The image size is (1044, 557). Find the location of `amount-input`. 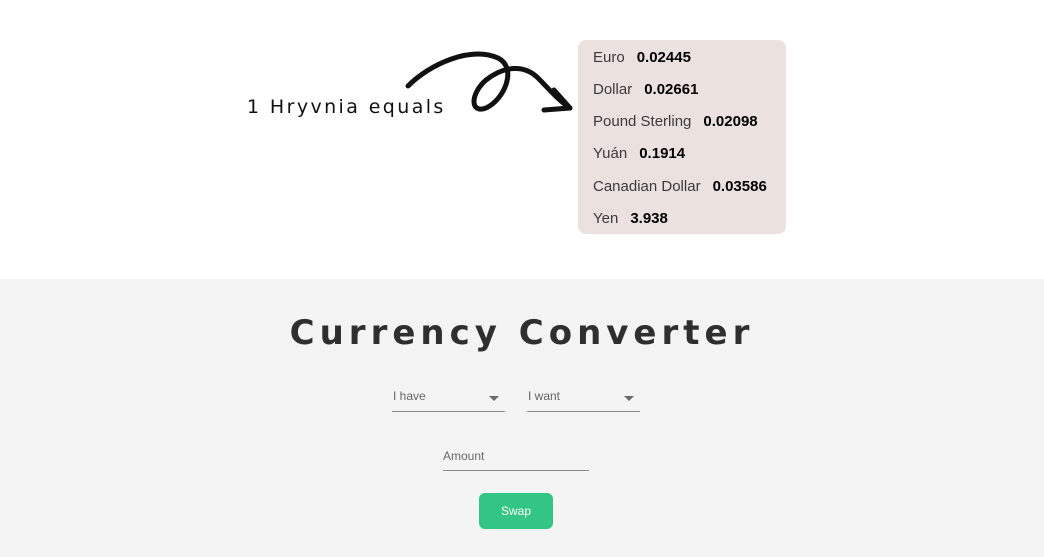

amount-input is located at coordinates (516, 456).